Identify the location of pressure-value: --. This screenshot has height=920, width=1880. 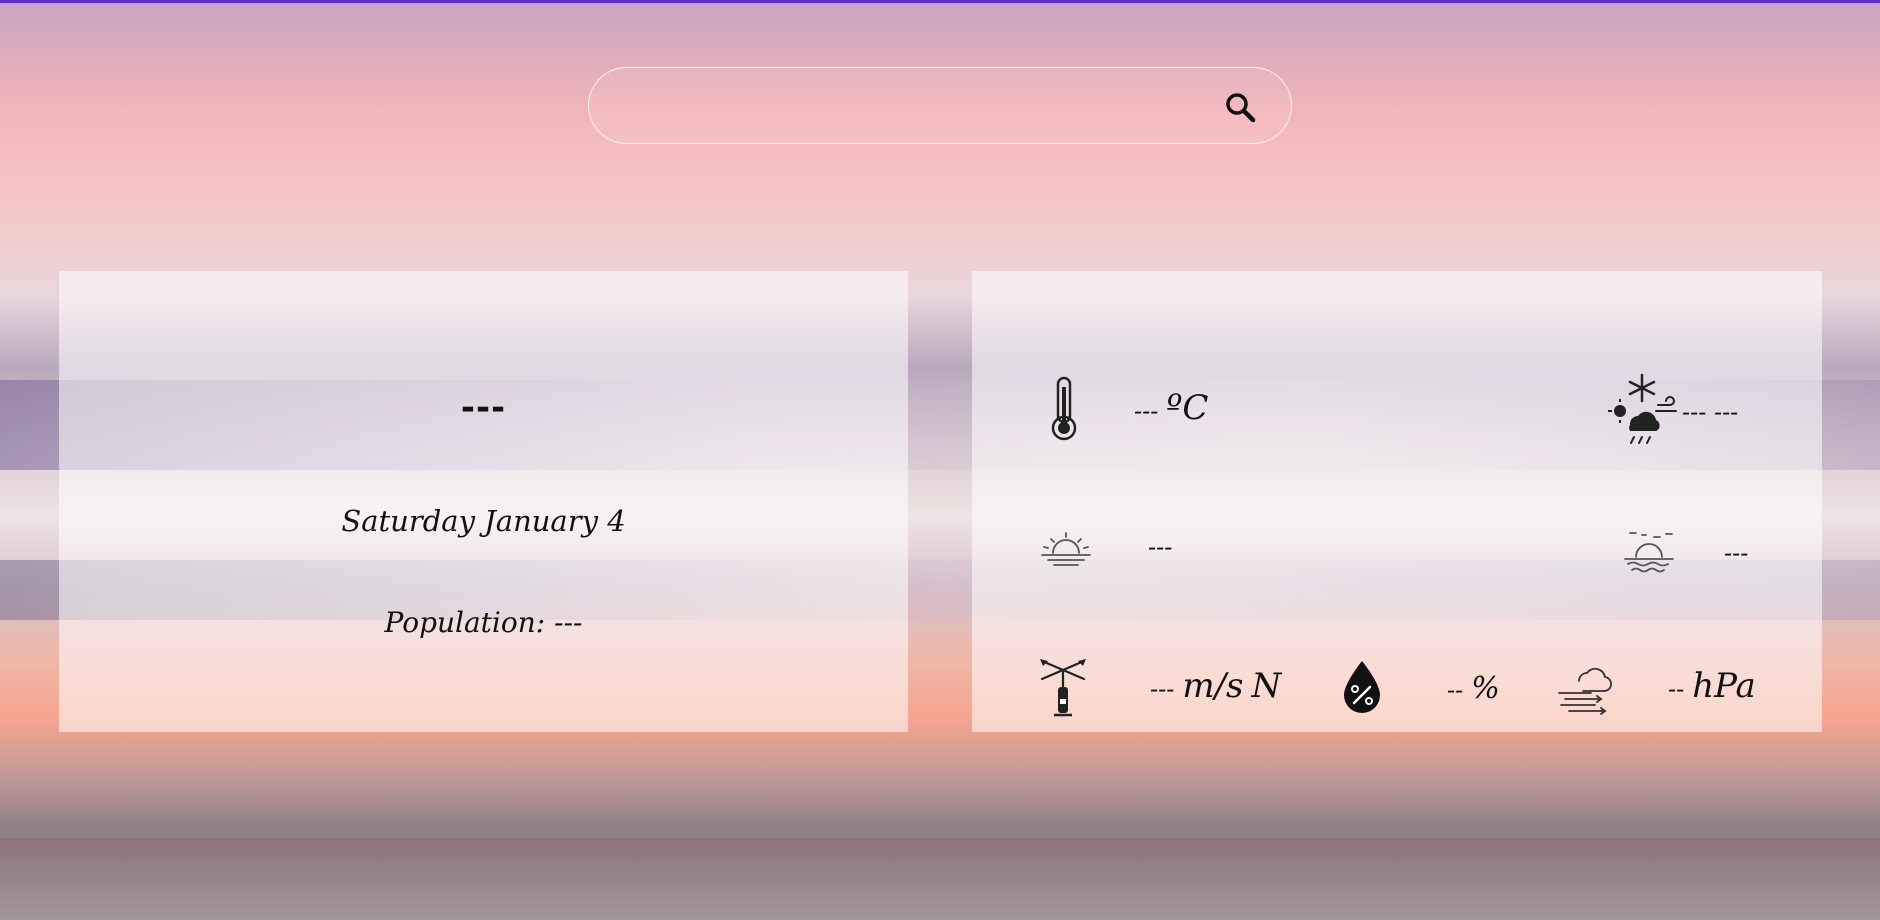
(1676, 689).